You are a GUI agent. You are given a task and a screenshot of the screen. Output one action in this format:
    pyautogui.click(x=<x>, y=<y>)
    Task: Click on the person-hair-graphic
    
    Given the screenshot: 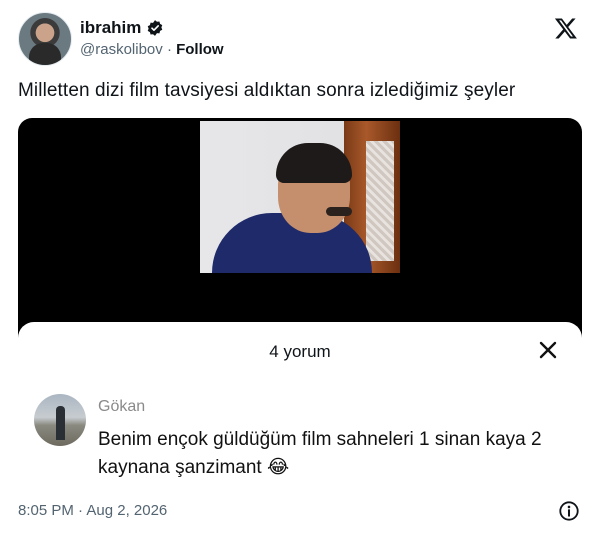 What is the action you would take?
    pyautogui.click(x=314, y=163)
    